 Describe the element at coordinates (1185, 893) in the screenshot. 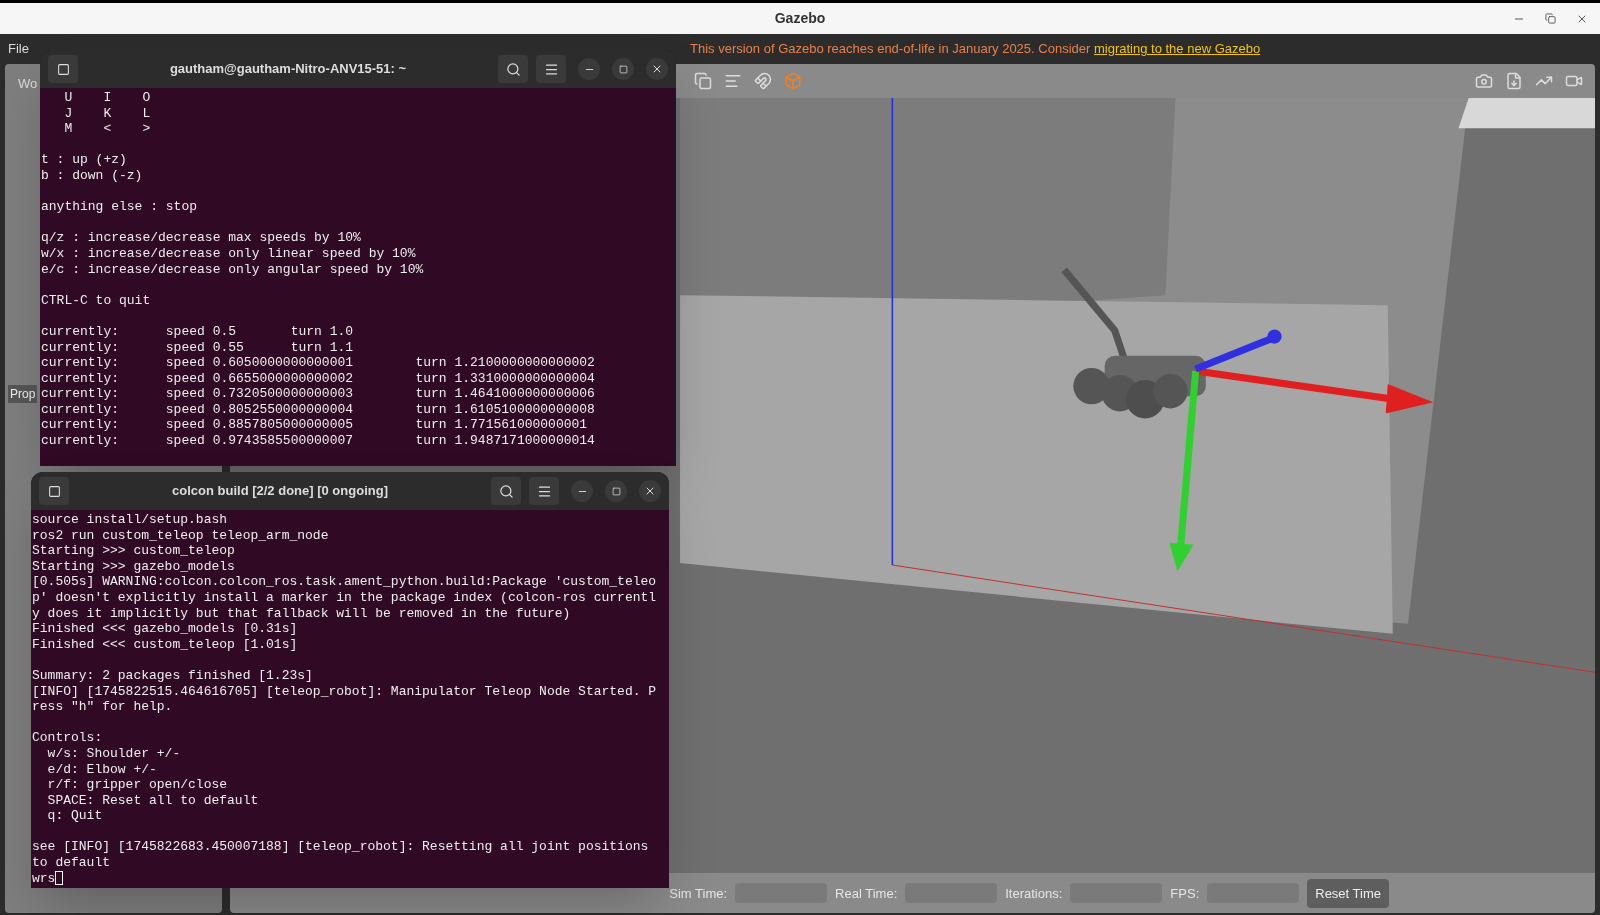

I see `field-label: FPS:` at that location.